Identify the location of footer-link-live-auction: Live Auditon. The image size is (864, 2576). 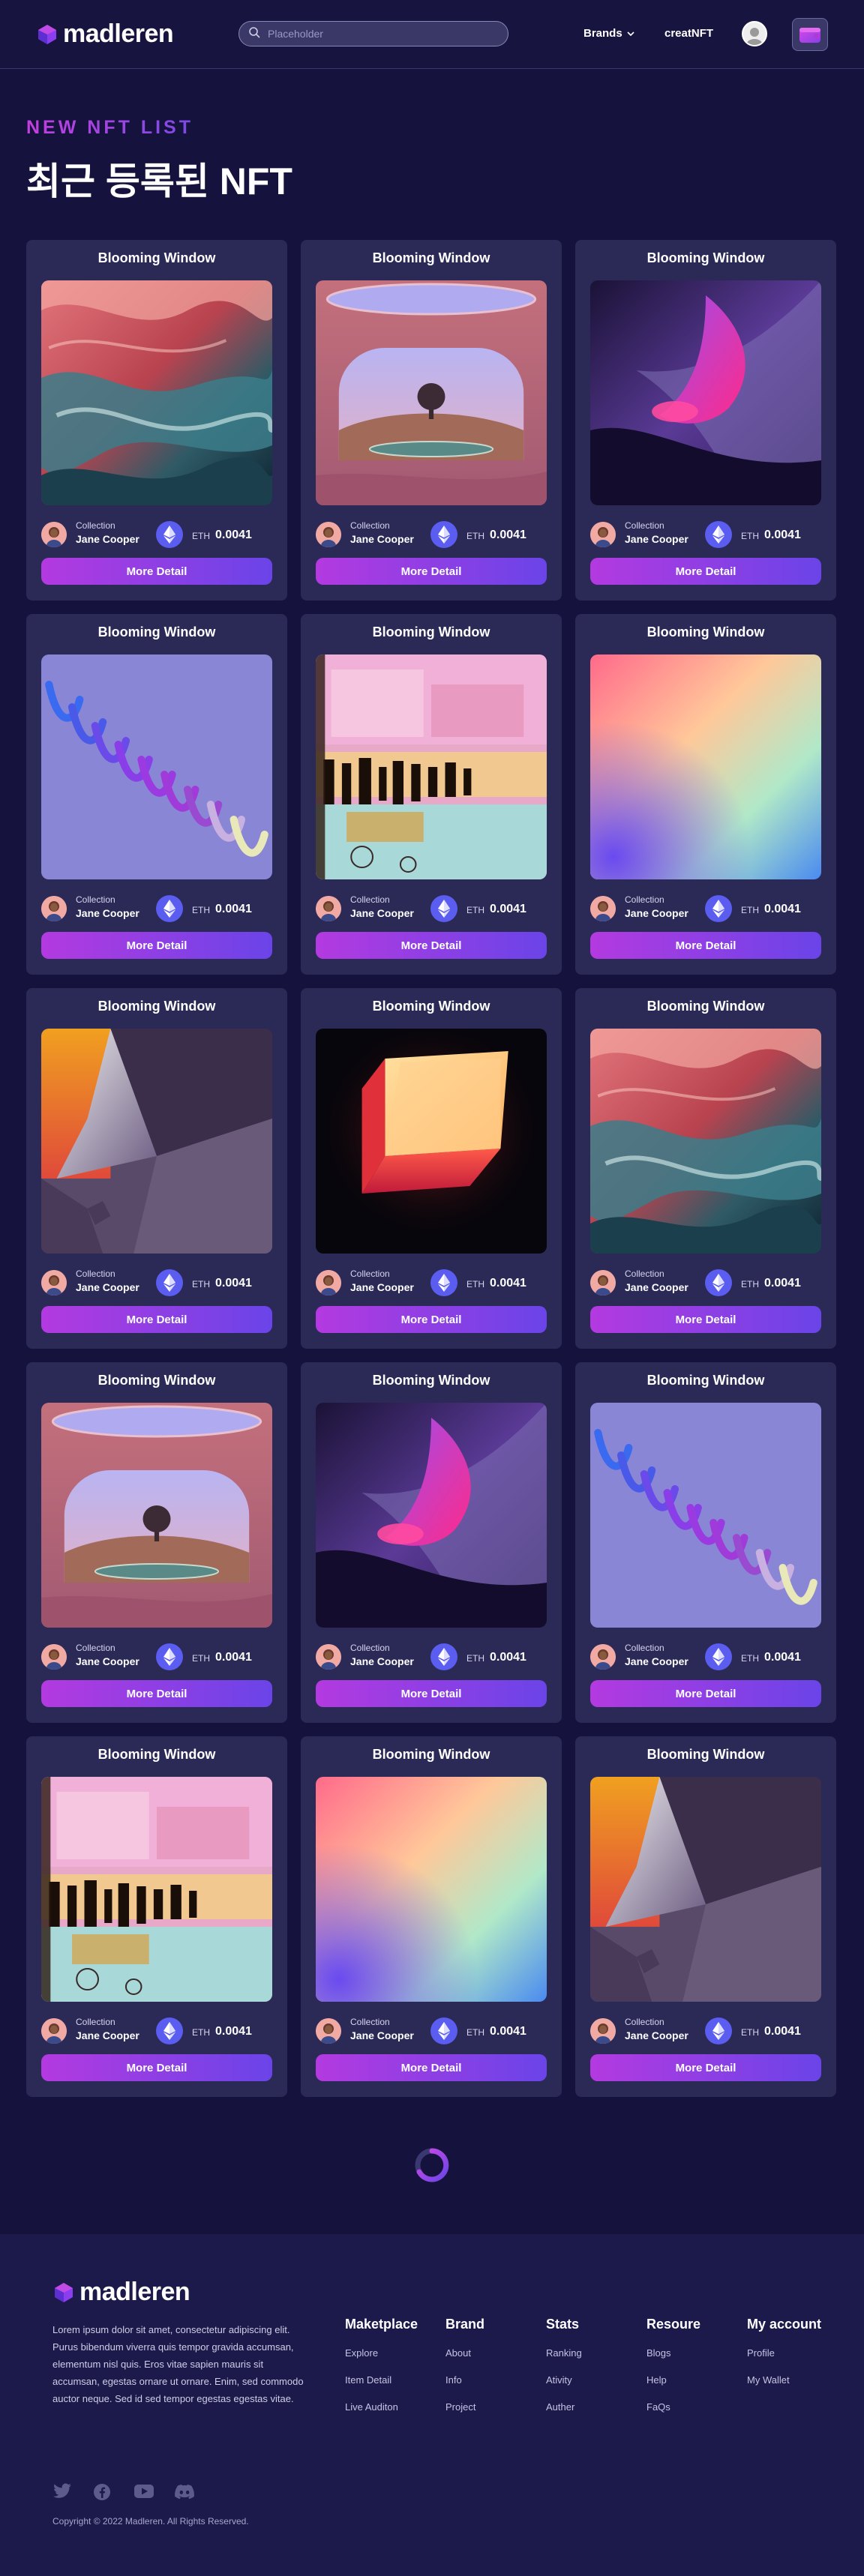
(381, 2407).